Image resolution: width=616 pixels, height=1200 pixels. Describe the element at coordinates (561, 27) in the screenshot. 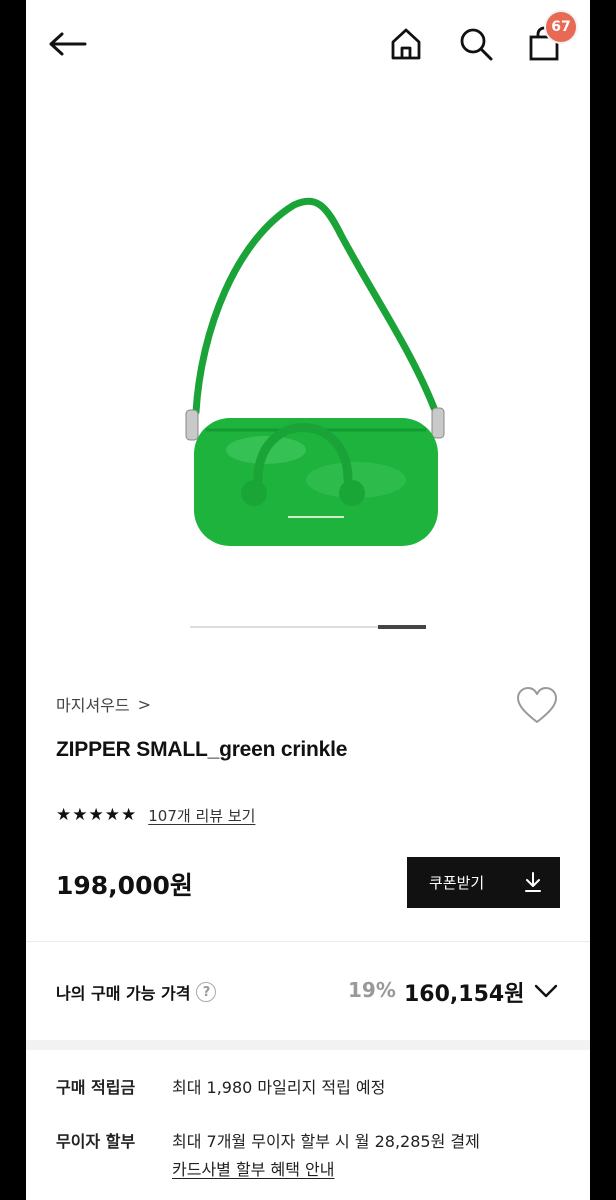

I see `cart-count-badge: 67` at that location.